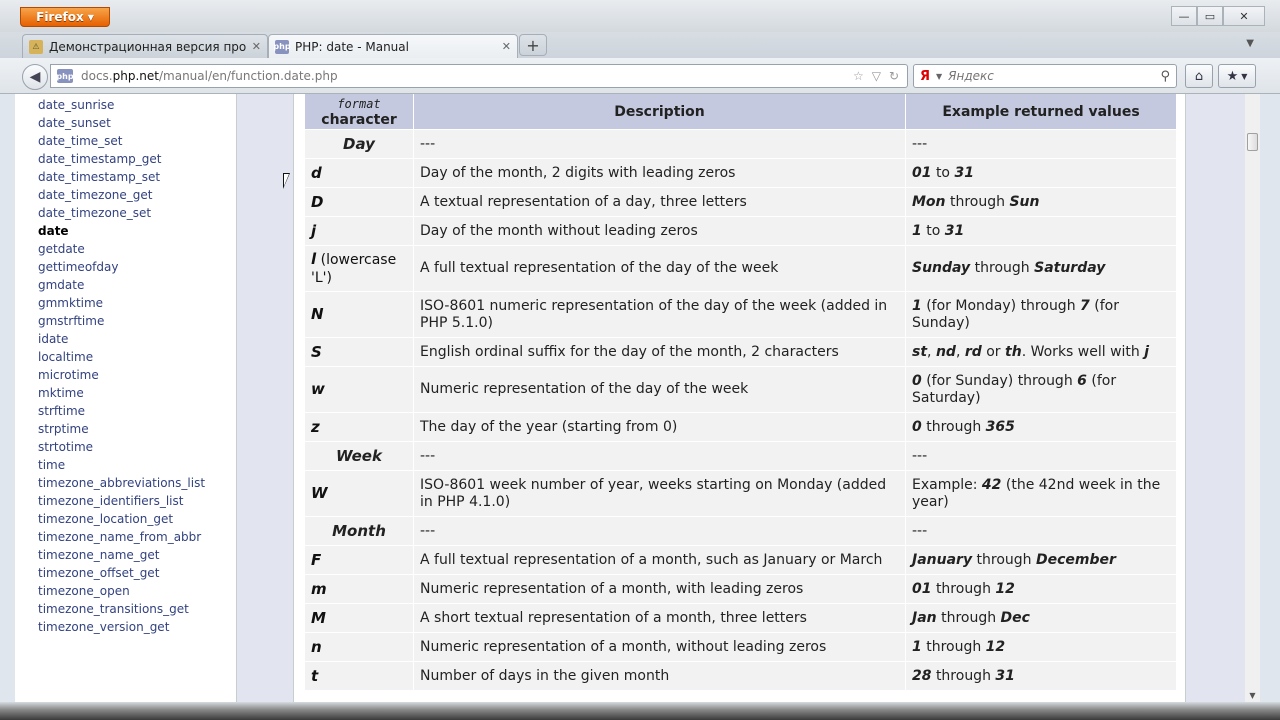  What do you see at coordinates (137, 285) in the screenshot?
I see `sidebar-item-gmdate: gmdate` at bounding box center [137, 285].